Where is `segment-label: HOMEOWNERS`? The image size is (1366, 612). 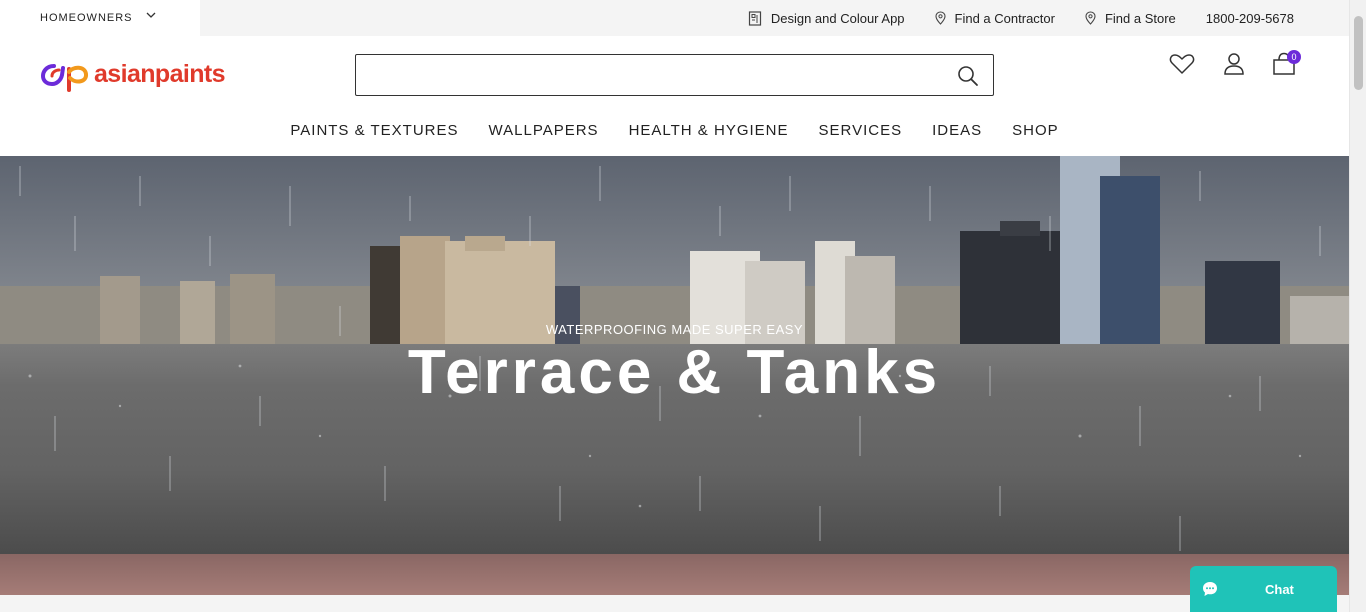 segment-label: HOMEOWNERS is located at coordinates (86, 18).